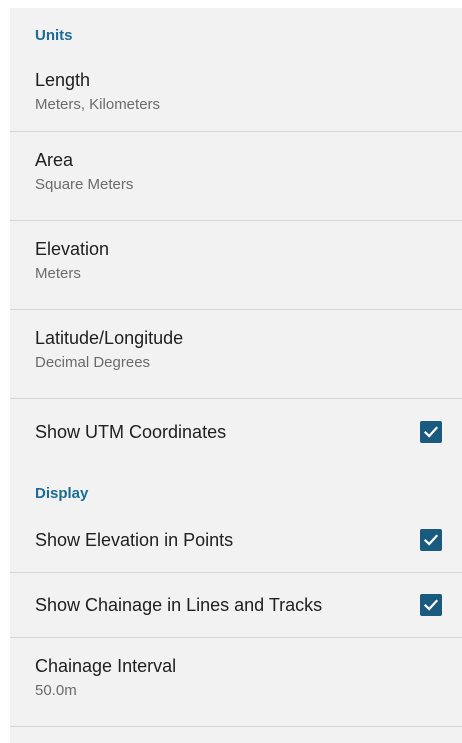 The height and width of the screenshot is (743, 462). What do you see at coordinates (236, 265) in the screenshot?
I see `elevation-setting: Elevation Meters` at bounding box center [236, 265].